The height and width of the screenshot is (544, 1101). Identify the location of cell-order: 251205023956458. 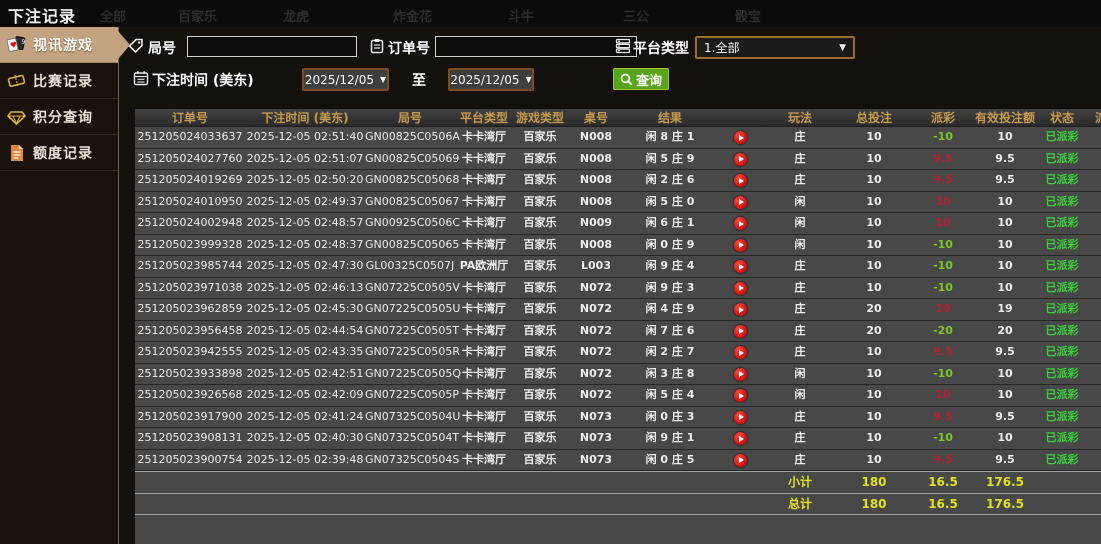
(190, 330).